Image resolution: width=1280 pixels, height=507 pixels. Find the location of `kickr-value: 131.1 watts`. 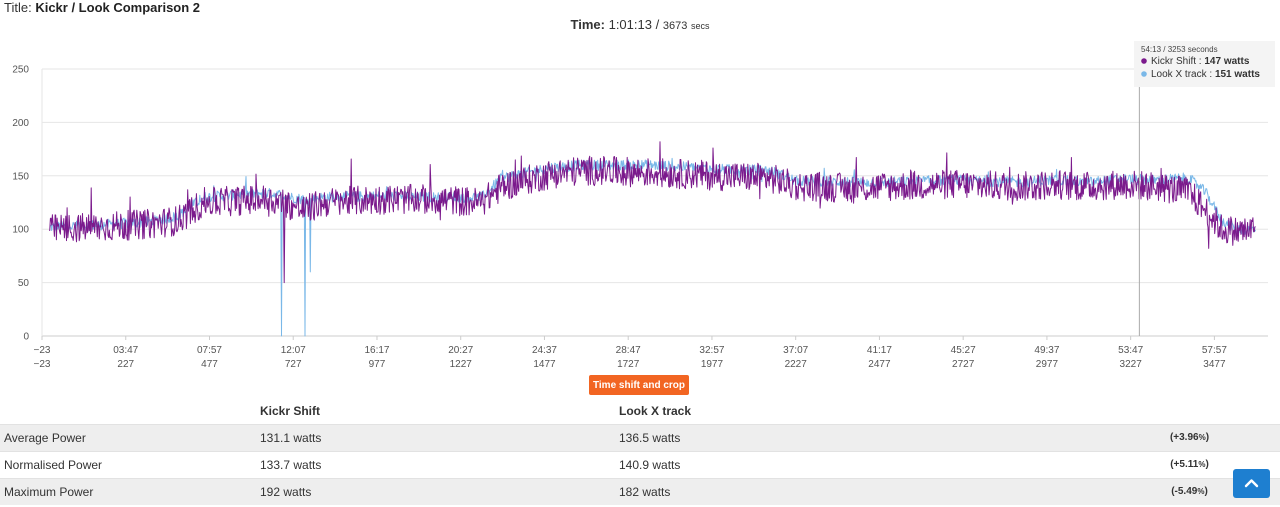

kickr-value: 131.1 watts is located at coordinates (439, 437).